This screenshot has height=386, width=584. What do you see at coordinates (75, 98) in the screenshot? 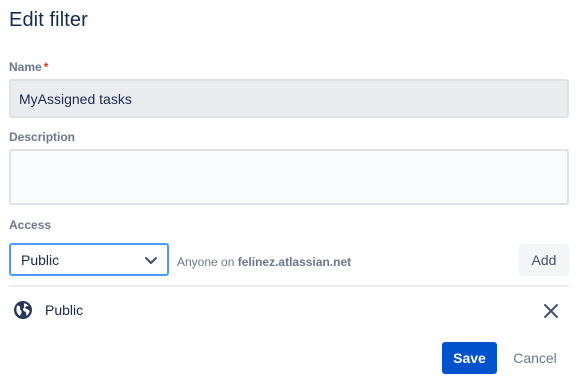
I see `name-input-value: MyAssigned tasks` at bounding box center [75, 98].